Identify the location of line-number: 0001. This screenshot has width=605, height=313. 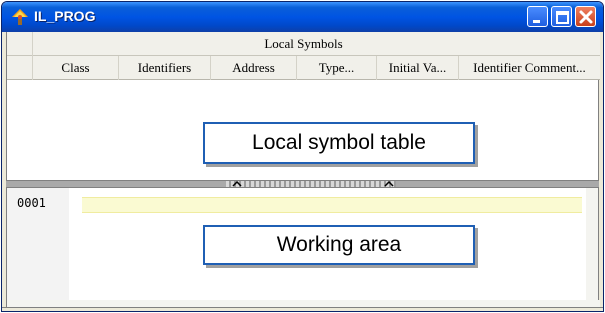
(31, 203).